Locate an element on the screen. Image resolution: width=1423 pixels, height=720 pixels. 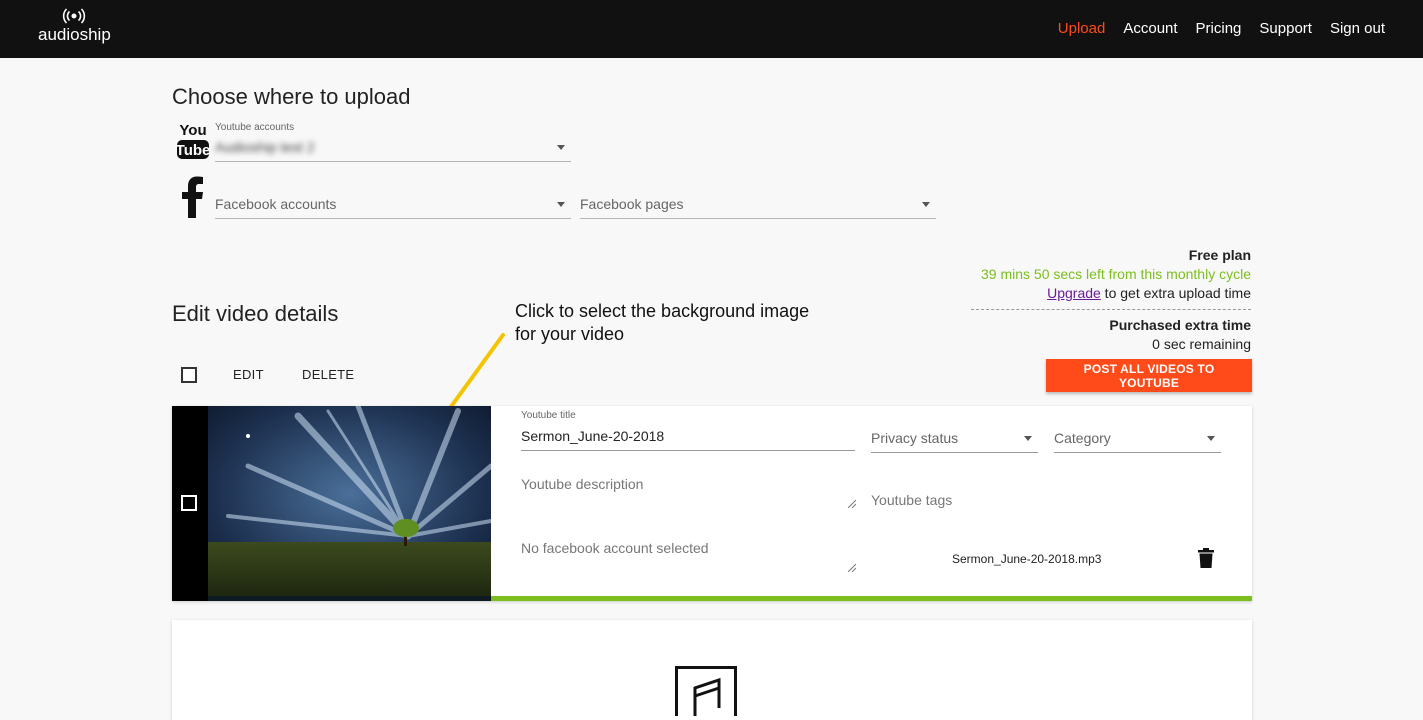
music-file-icon is located at coordinates (706, 691).